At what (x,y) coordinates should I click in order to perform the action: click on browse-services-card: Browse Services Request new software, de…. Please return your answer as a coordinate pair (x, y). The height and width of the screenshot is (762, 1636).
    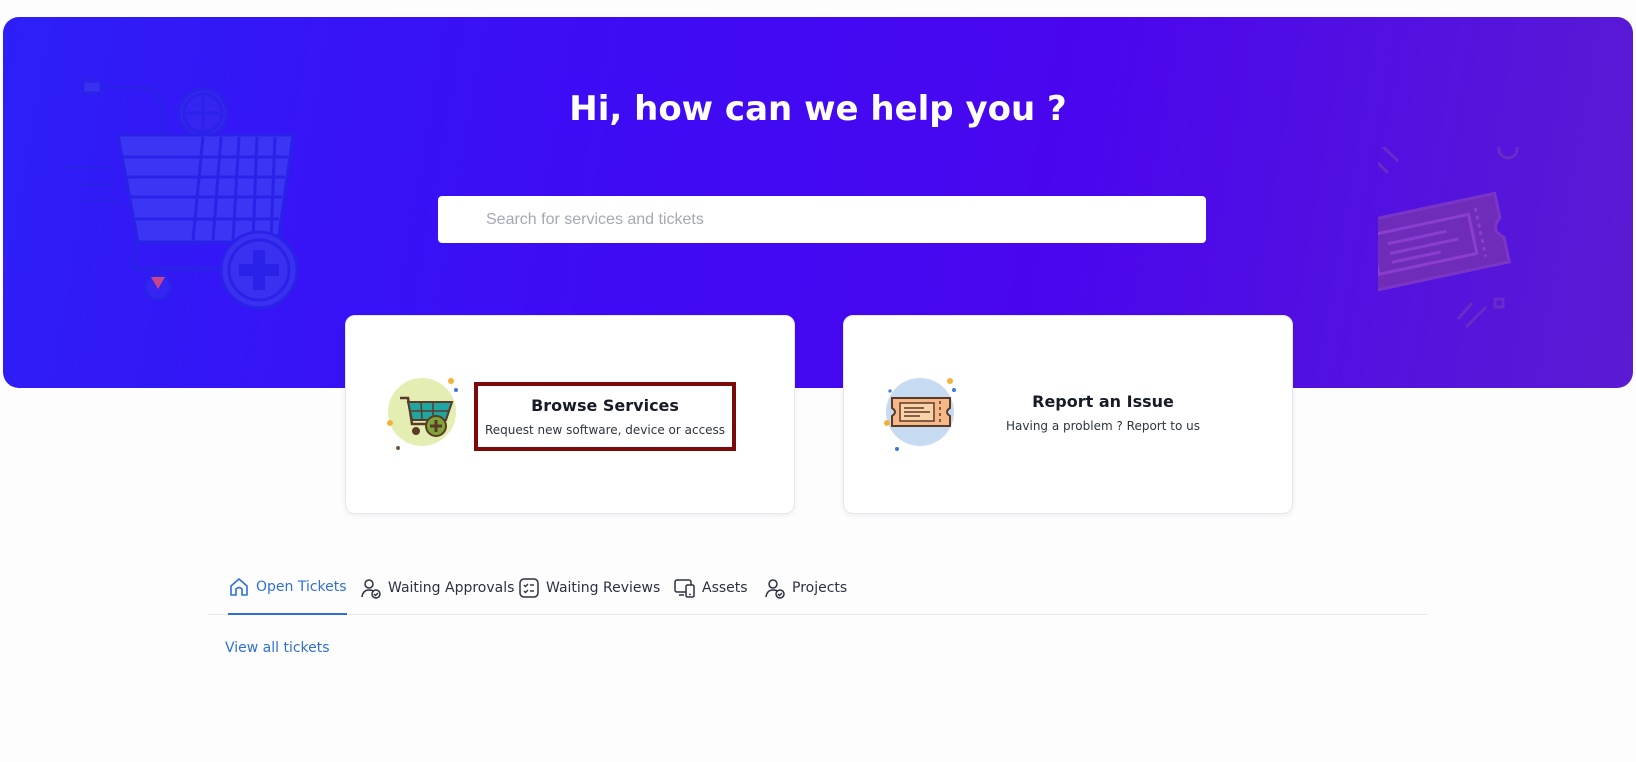
    Looking at the image, I should click on (570, 414).